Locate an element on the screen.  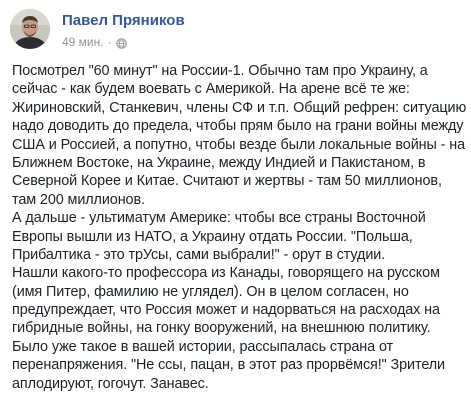
author-avatar is located at coordinates (30, 29).